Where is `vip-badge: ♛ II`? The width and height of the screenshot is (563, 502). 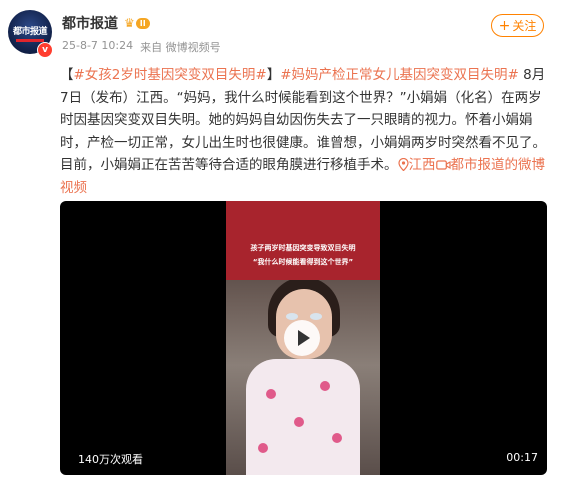 vip-badge: ♛ II is located at coordinates (137, 23).